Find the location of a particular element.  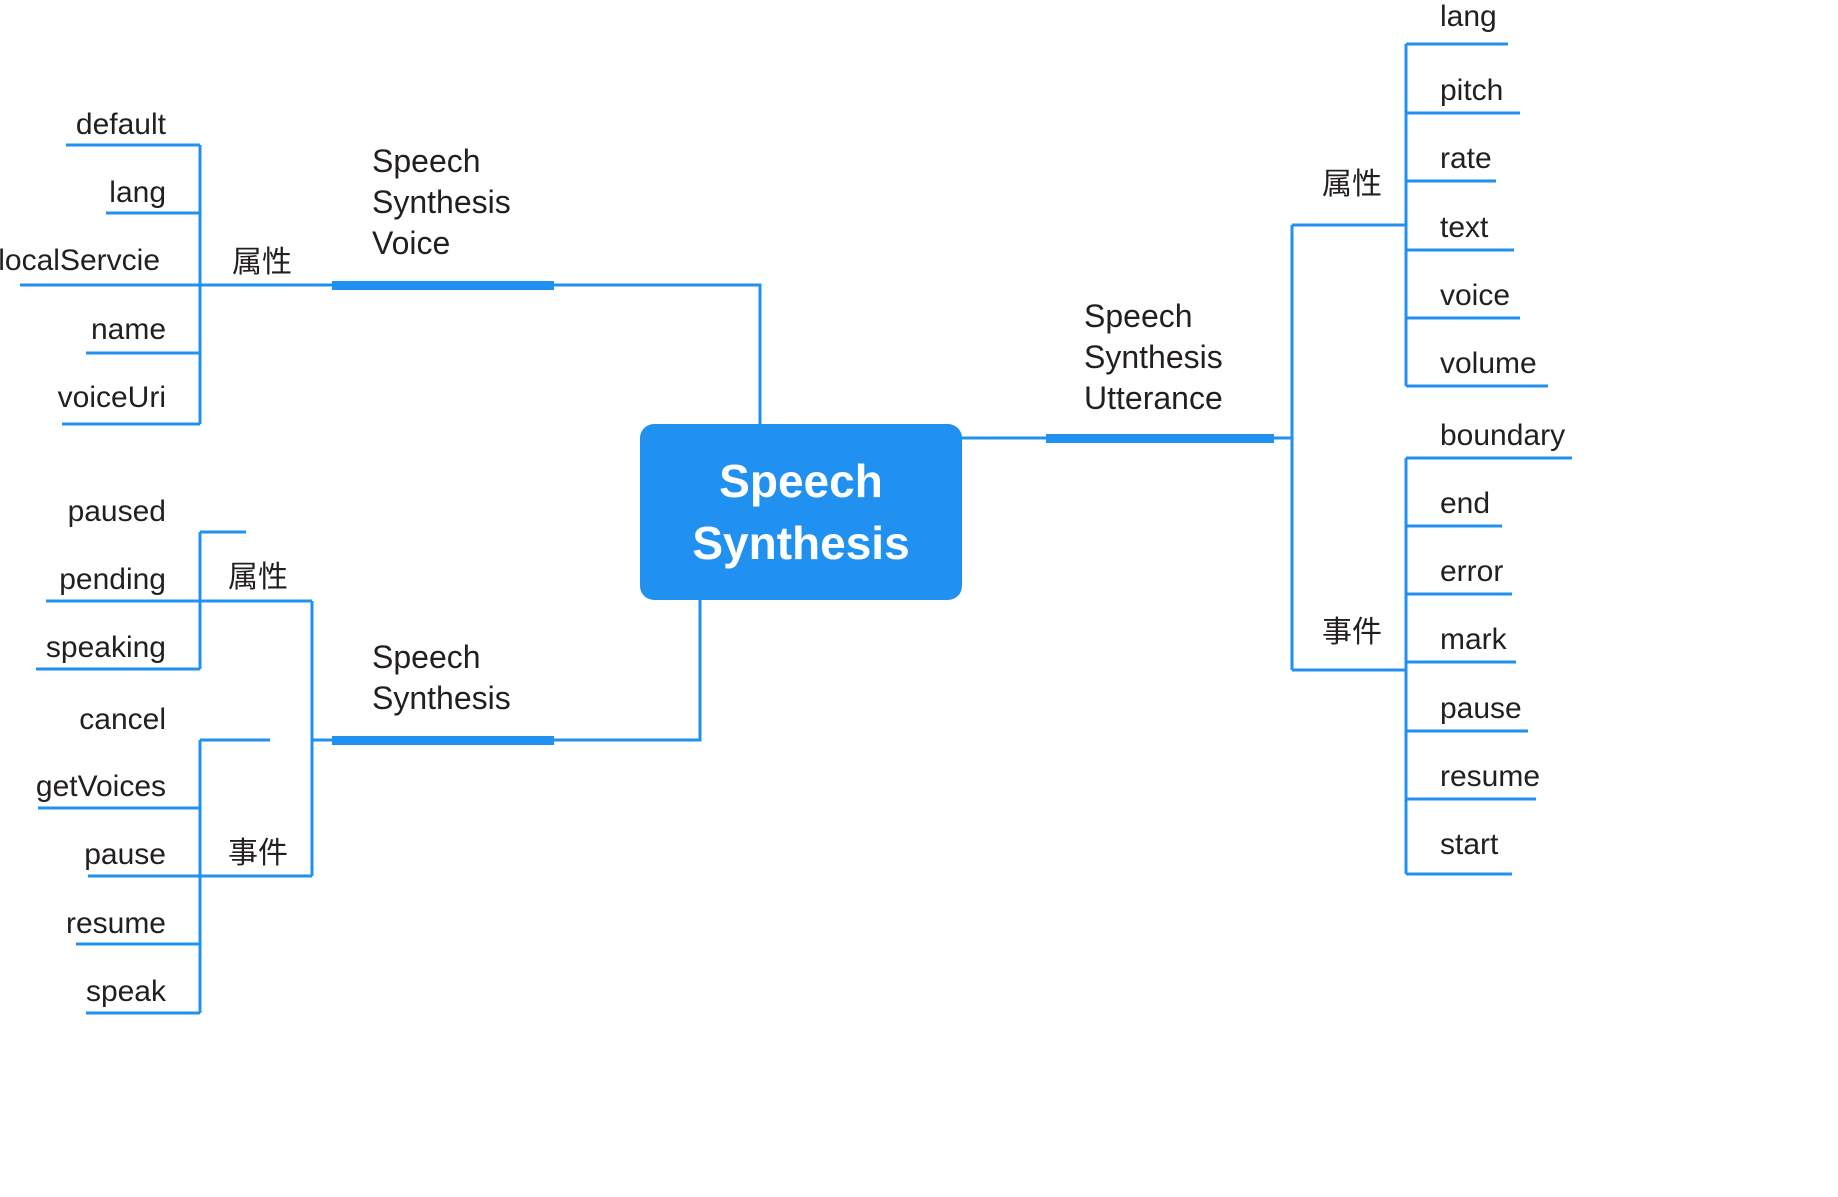

category-label-synthesis-attributes: 属性 is located at coordinates (258, 578).